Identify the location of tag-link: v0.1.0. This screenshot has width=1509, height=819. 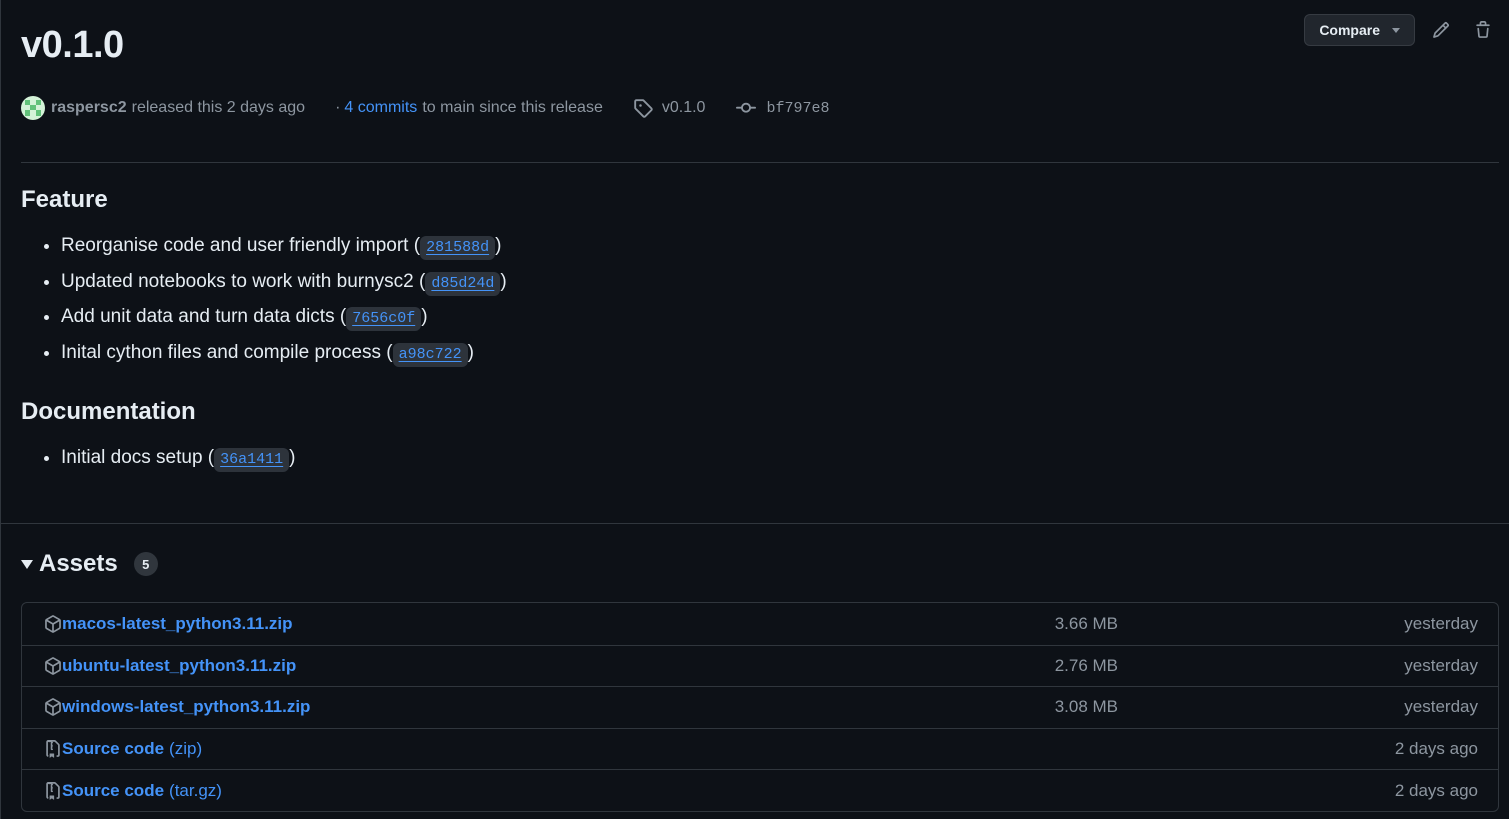
(669, 108).